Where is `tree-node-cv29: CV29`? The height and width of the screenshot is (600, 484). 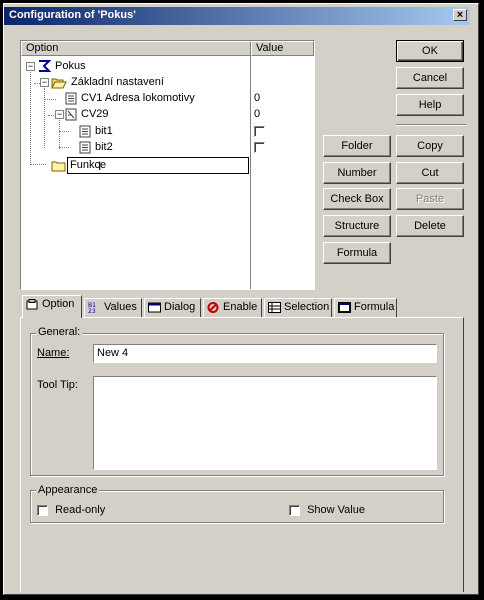 tree-node-cv29: CV29 is located at coordinates (87, 114).